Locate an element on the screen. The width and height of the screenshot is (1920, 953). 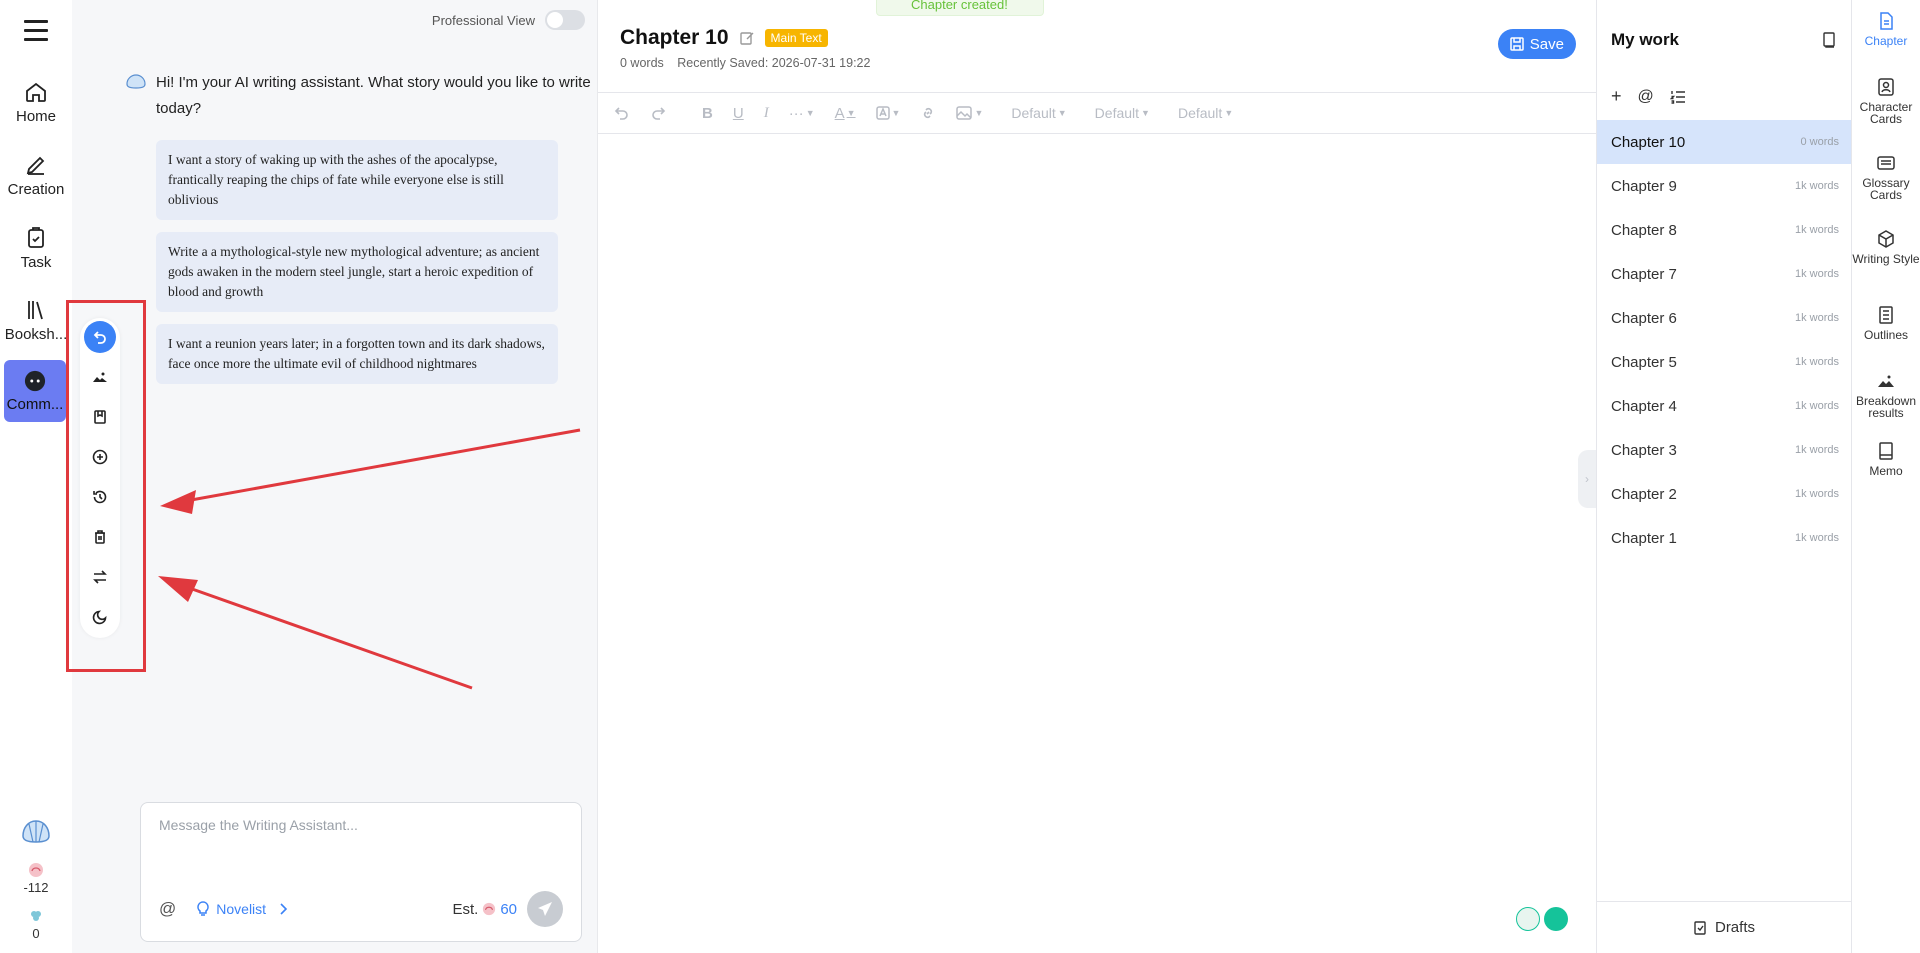
drafts-button: Drafts is located at coordinates (1724, 927).